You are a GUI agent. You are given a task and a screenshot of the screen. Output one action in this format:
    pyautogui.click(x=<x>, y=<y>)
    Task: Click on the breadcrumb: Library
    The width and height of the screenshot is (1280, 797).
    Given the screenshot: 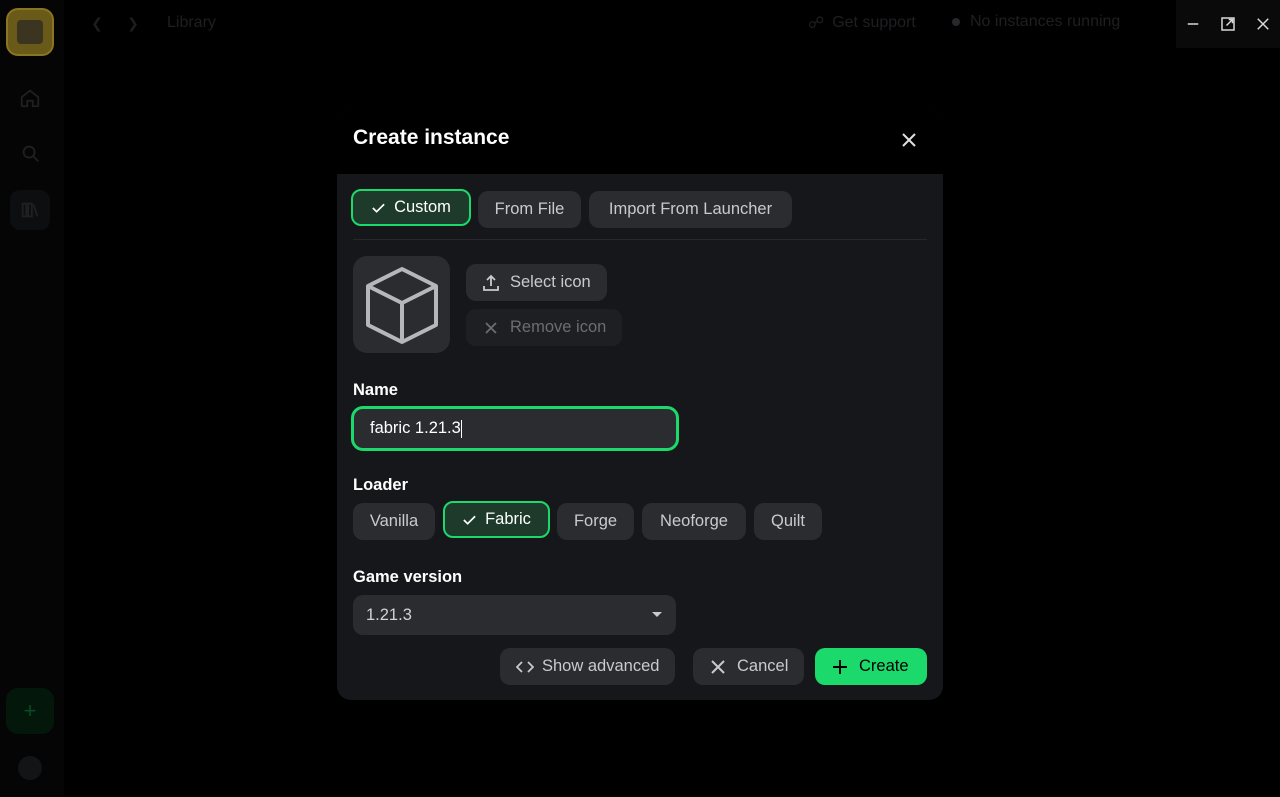 What is the action you would take?
    pyautogui.click(x=191, y=22)
    